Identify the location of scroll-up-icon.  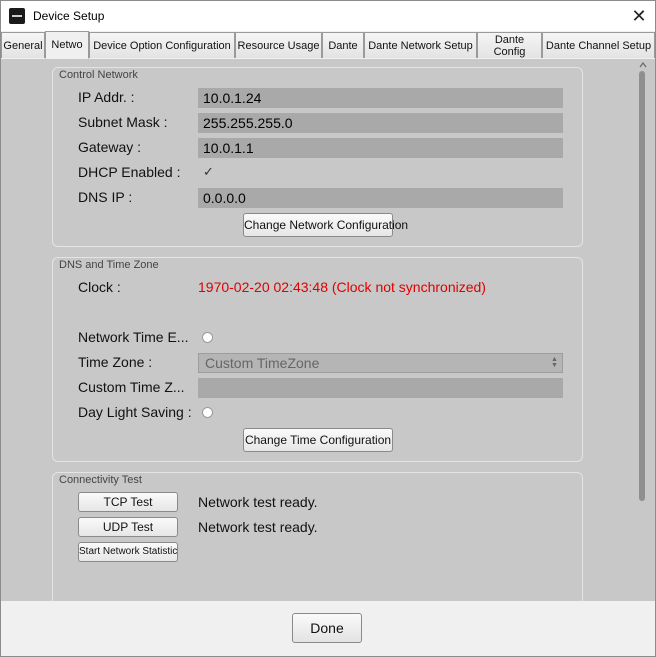
(643, 65).